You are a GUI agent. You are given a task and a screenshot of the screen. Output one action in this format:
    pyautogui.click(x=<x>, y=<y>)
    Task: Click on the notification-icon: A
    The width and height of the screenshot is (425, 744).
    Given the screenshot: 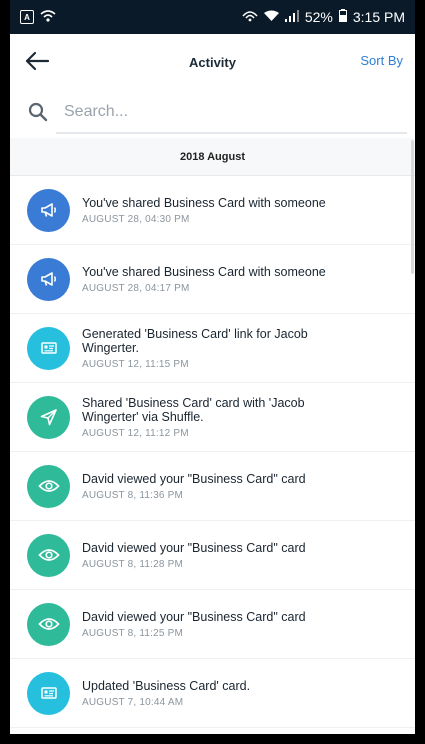 What is the action you would take?
    pyautogui.click(x=27, y=17)
    